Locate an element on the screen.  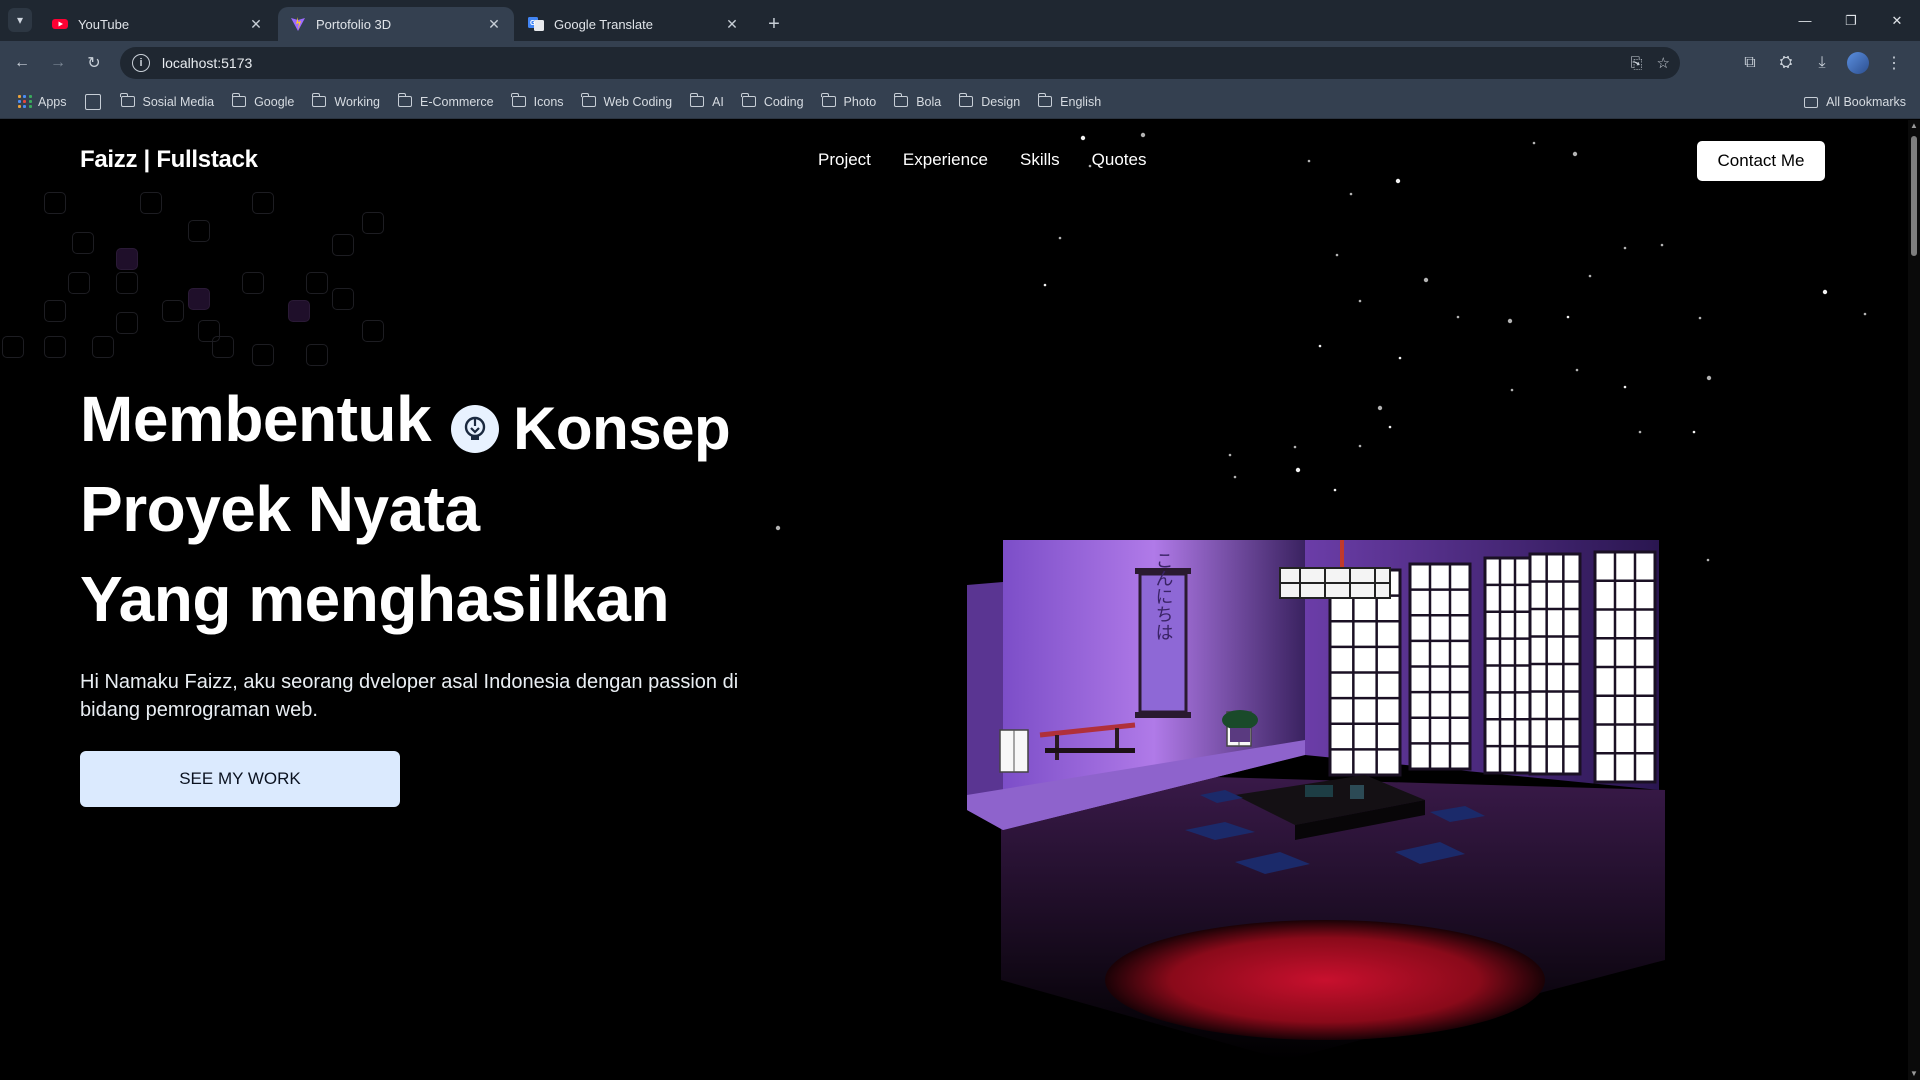
bookmark-folder: Bola is located at coordinates (917, 101).